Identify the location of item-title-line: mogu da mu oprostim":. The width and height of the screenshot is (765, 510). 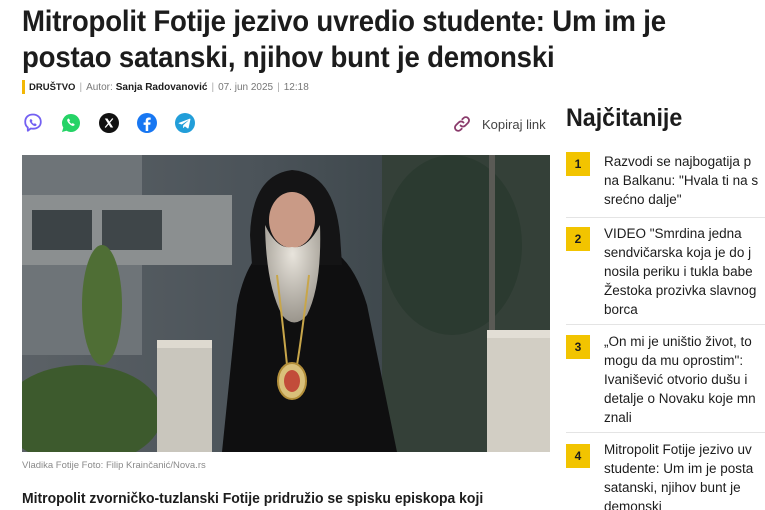
(674, 360).